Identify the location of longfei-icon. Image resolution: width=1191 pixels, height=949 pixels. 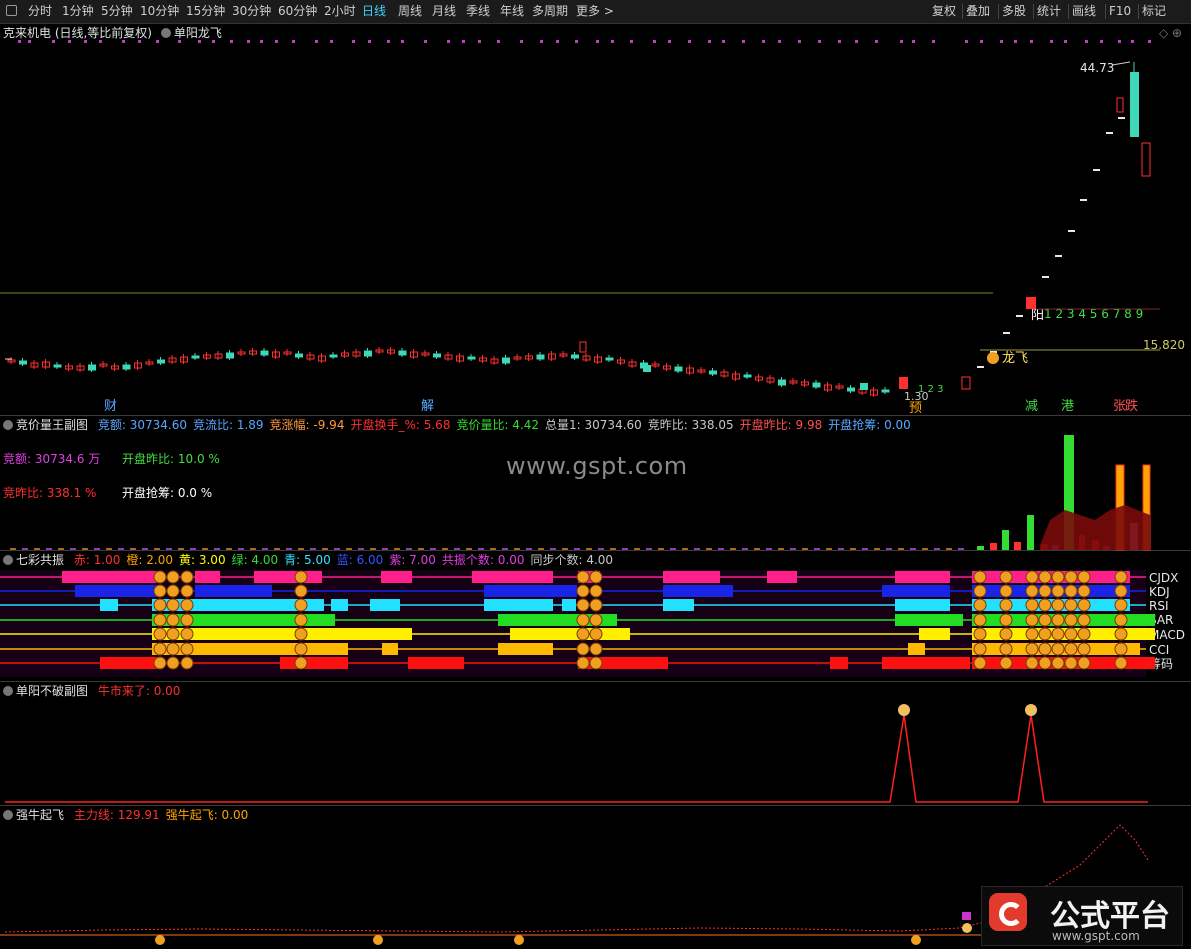
(993, 358).